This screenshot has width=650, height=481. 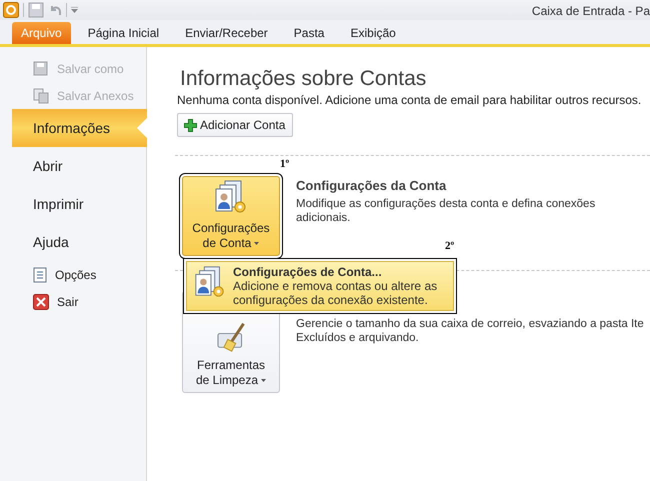 What do you see at coordinates (320, 286) in the screenshot?
I see `menu-item: Configurações de Conta... Adicione e remova contas ou altere as configurações da conexão existente.` at bounding box center [320, 286].